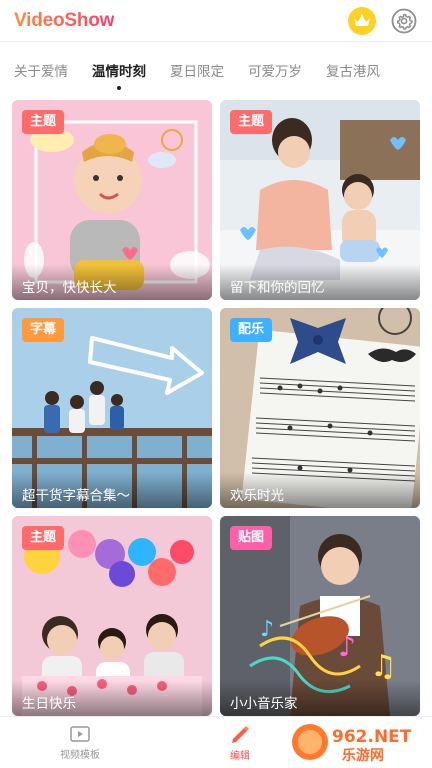 This screenshot has height=768, width=432. Describe the element at coordinates (112, 408) in the screenshot. I see `template-card: 字幕 超干货字幕合集～` at that location.